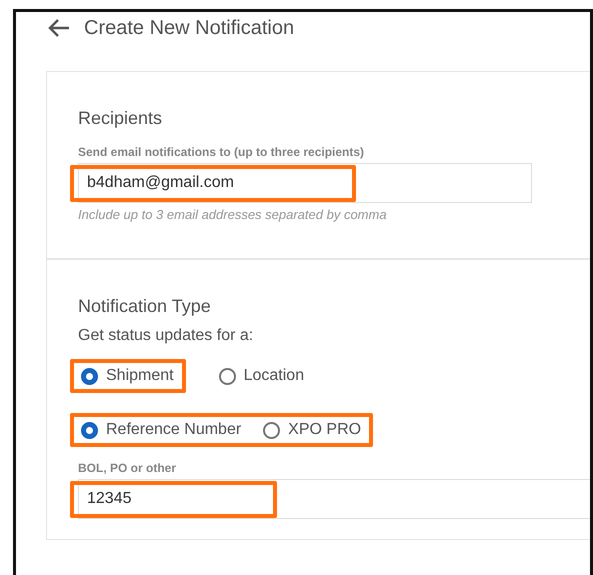 This screenshot has width=593, height=575. I want to click on radio-option: Reference Number, so click(161, 430).